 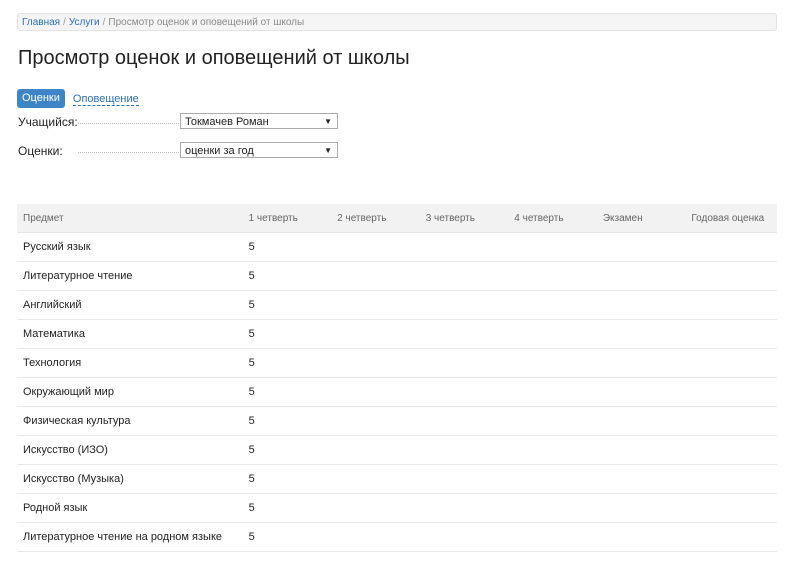 I want to click on tabs: Оценки Оповещение, so click(x=78, y=98).